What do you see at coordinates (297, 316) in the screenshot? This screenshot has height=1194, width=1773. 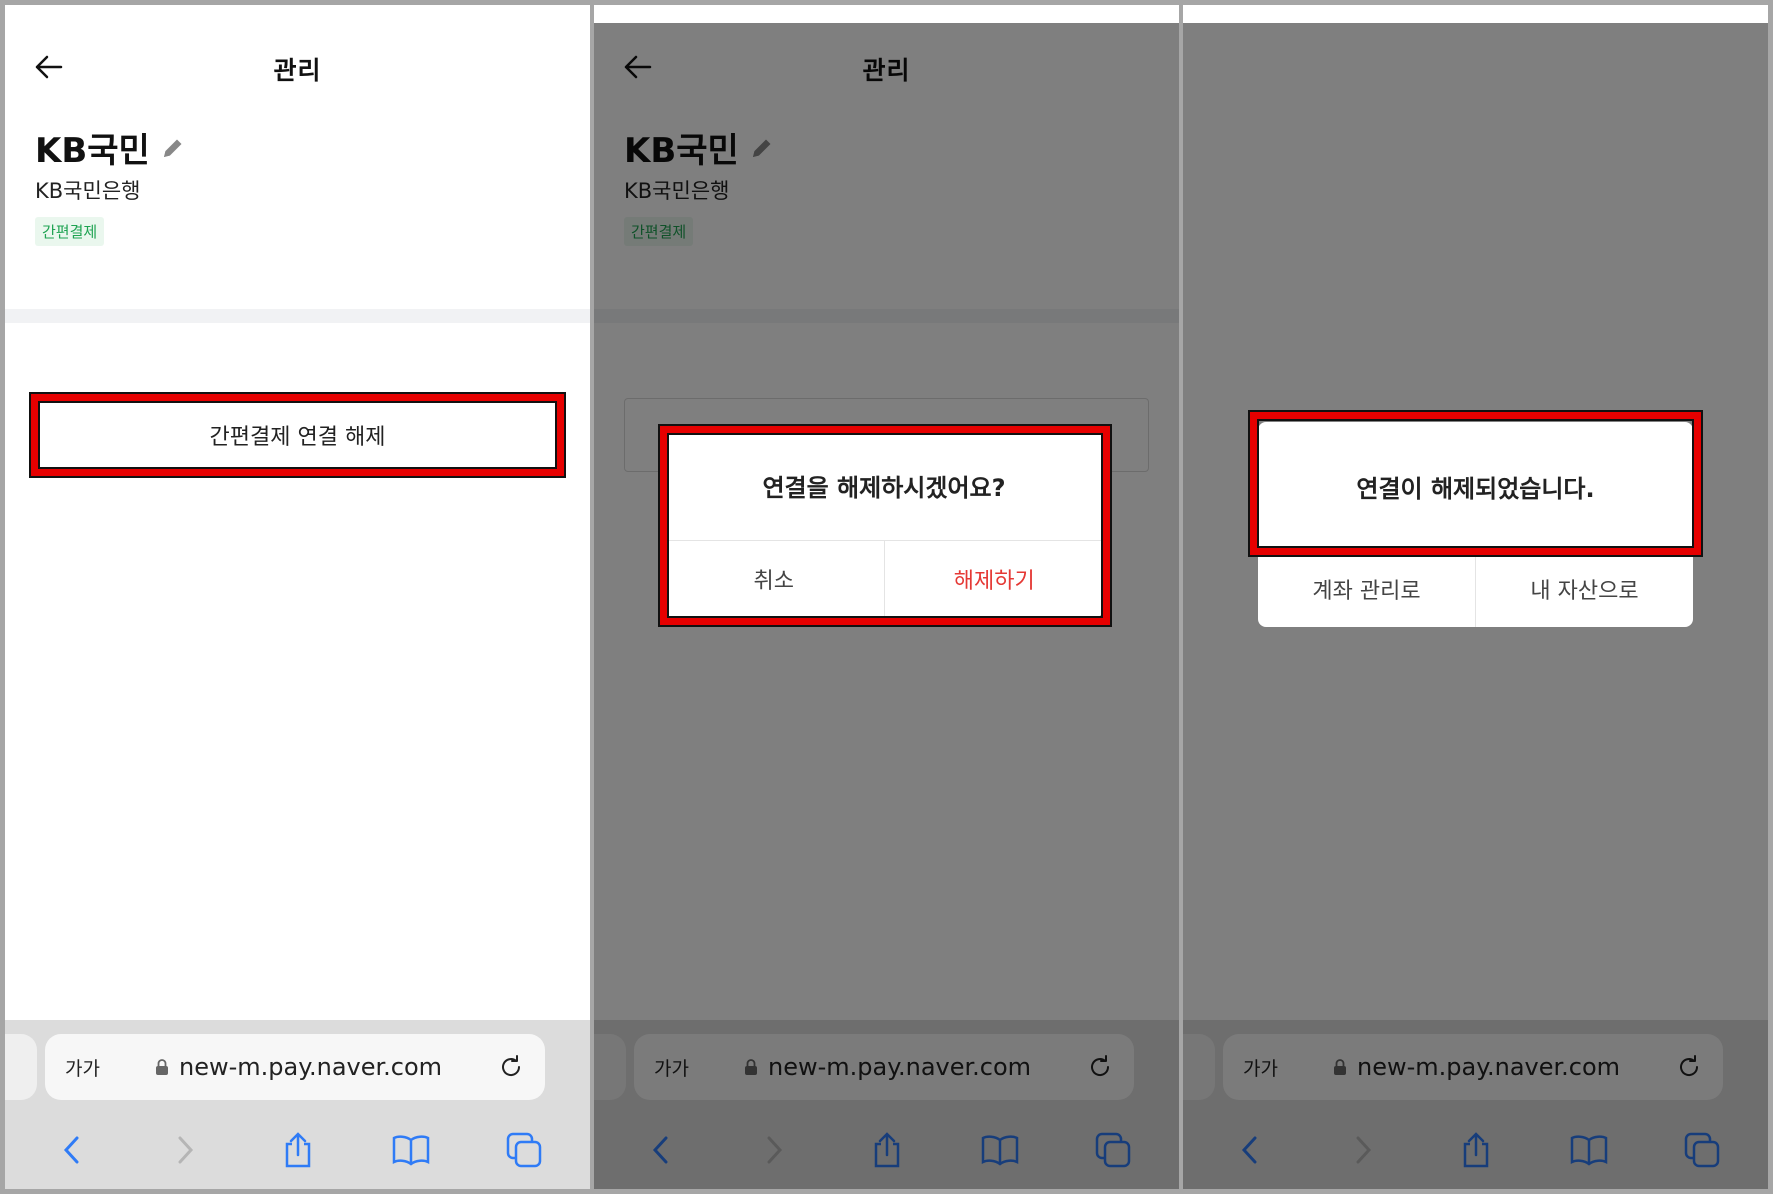 I see `section-divider` at bounding box center [297, 316].